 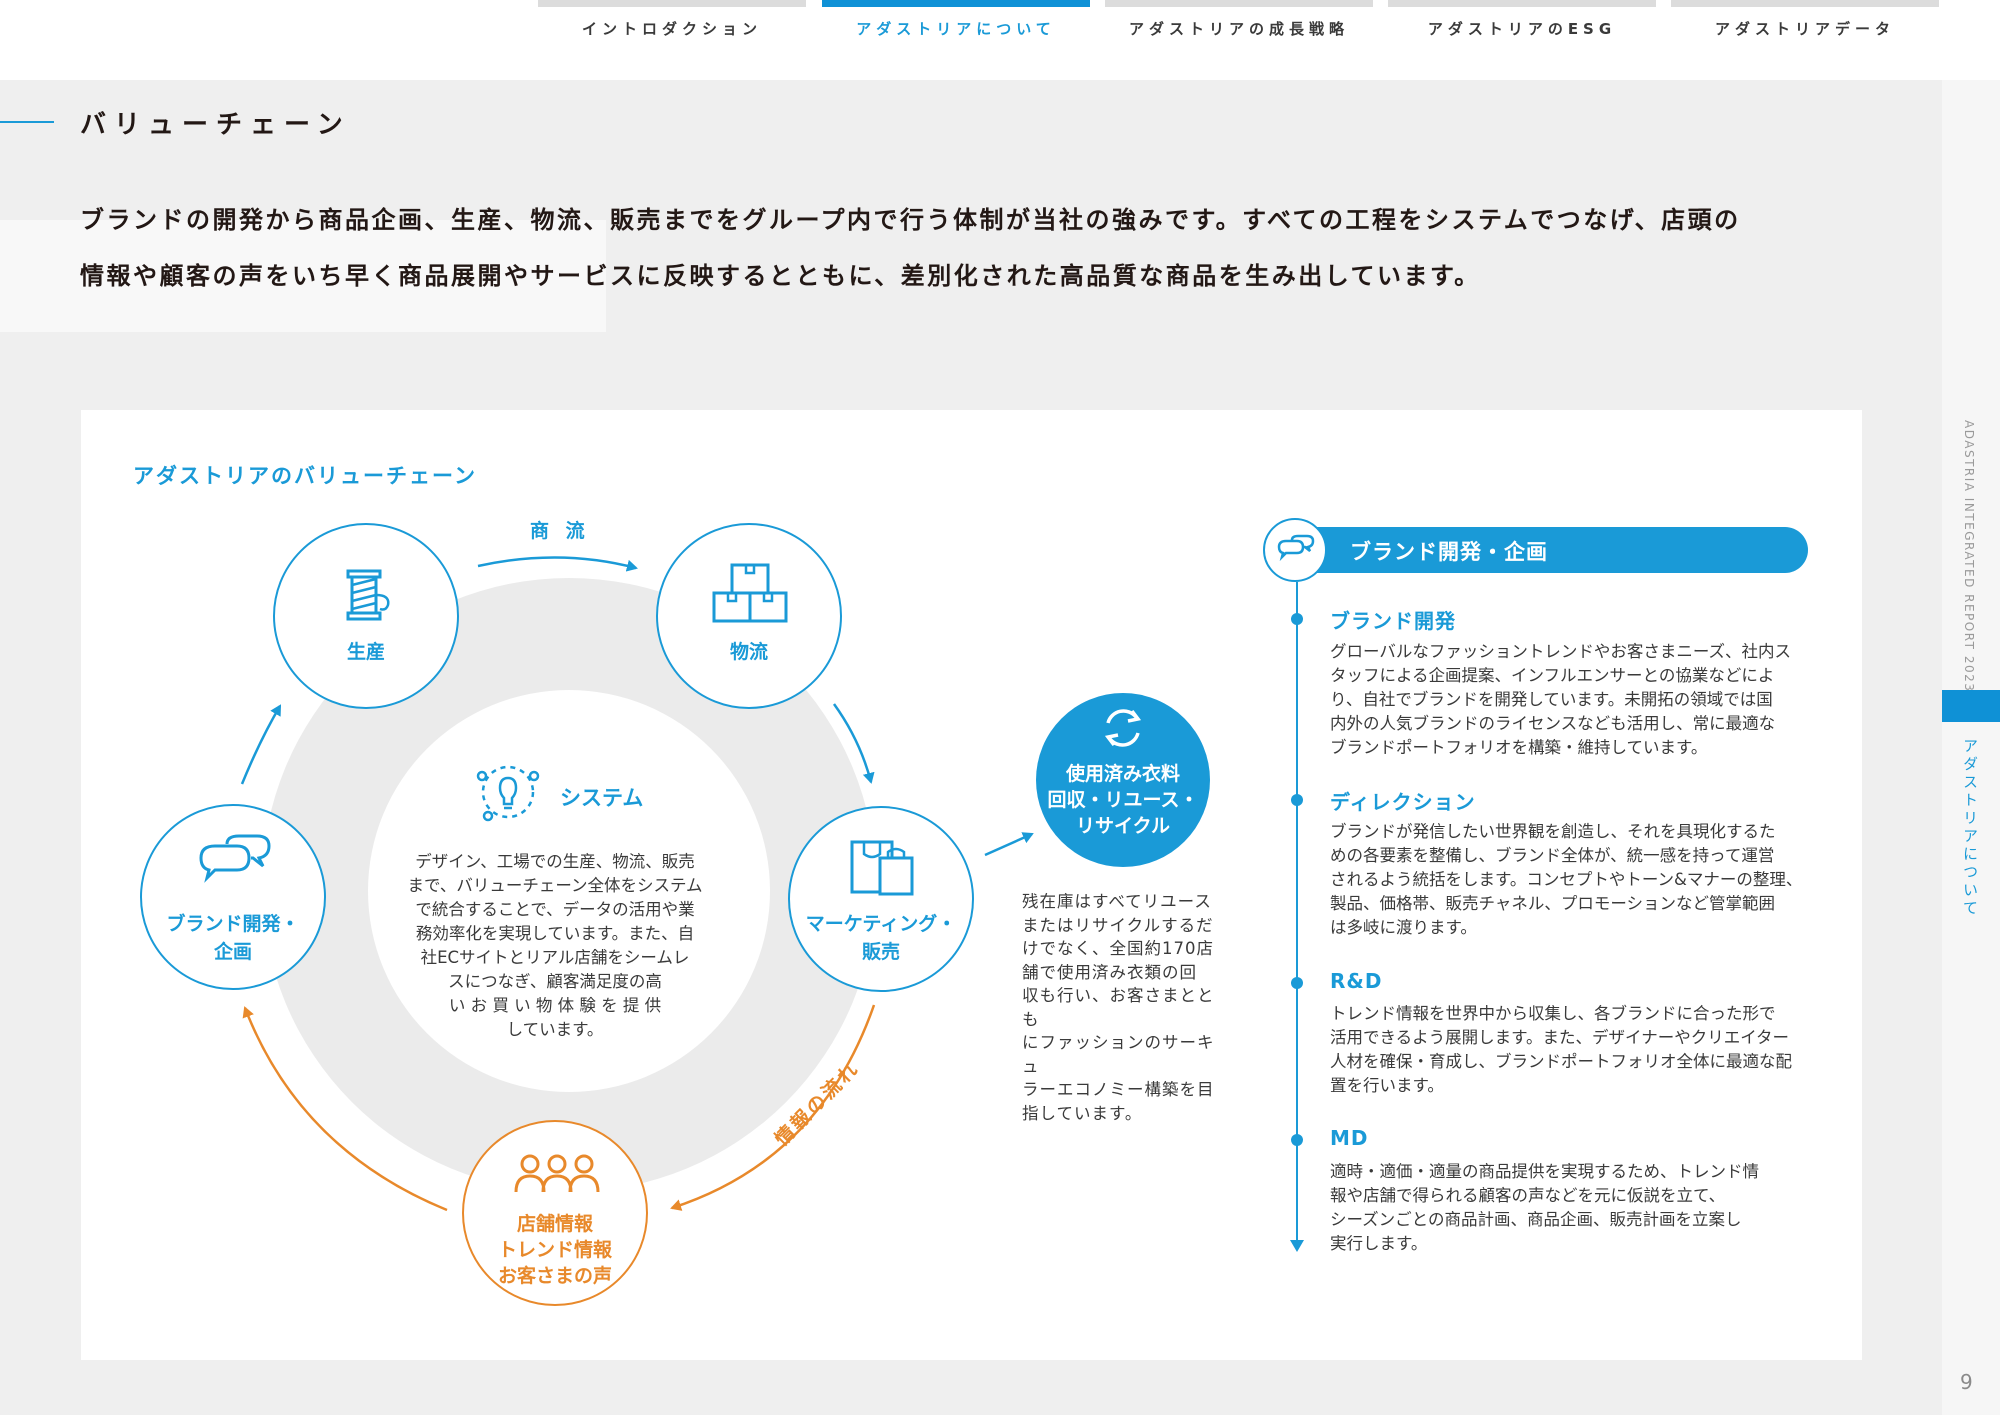 What do you see at coordinates (672, 40) in the screenshot?
I see `tab-introduction: イントロダクション` at bounding box center [672, 40].